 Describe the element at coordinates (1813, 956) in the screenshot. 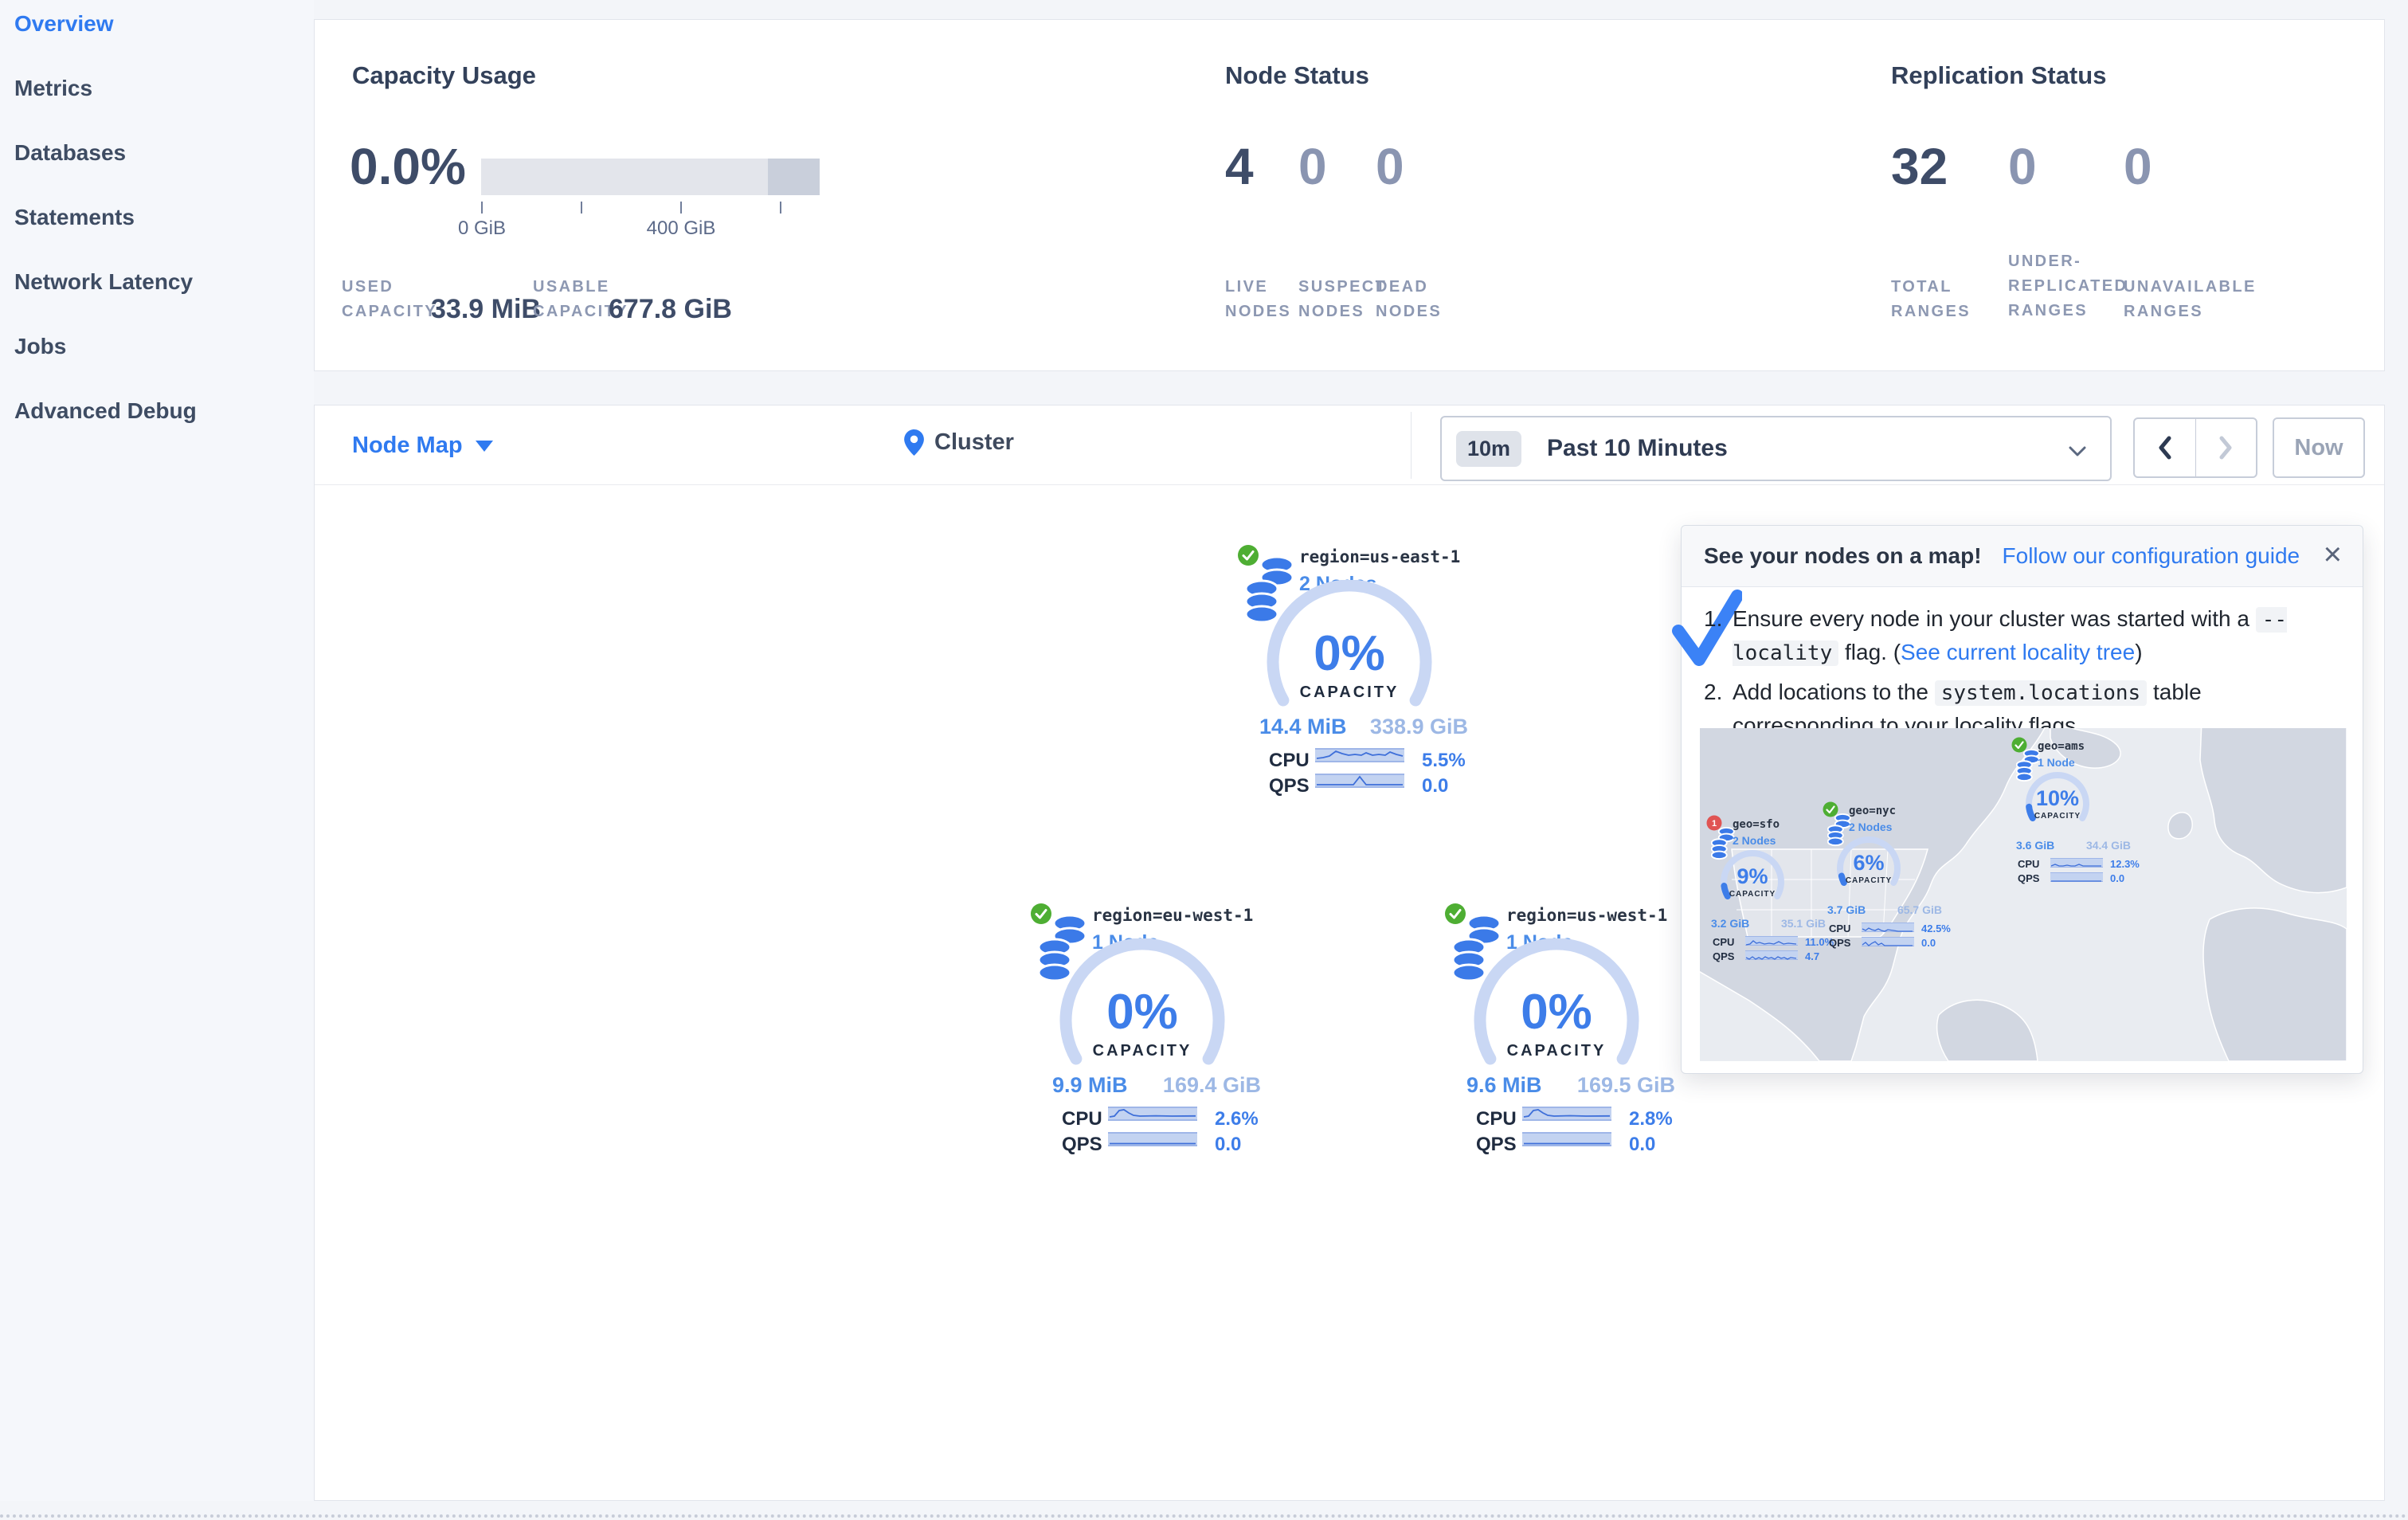

I see `qps-value: 4.7` at that location.